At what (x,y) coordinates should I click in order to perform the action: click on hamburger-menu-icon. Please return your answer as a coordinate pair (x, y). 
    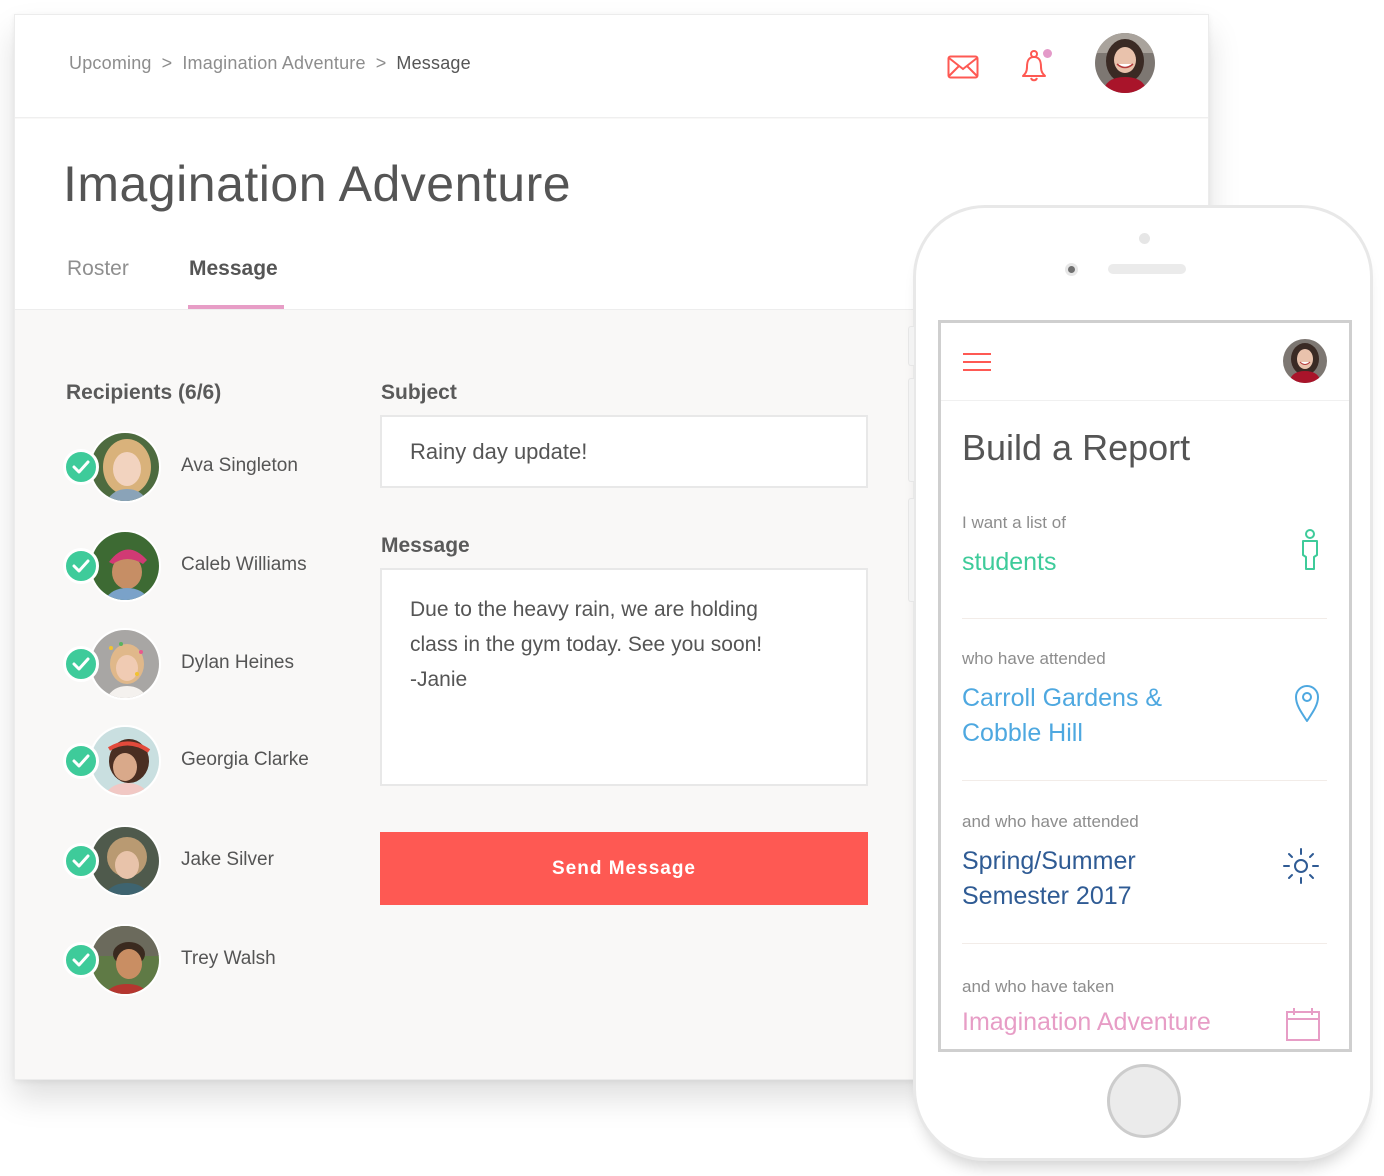
    Looking at the image, I should click on (977, 363).